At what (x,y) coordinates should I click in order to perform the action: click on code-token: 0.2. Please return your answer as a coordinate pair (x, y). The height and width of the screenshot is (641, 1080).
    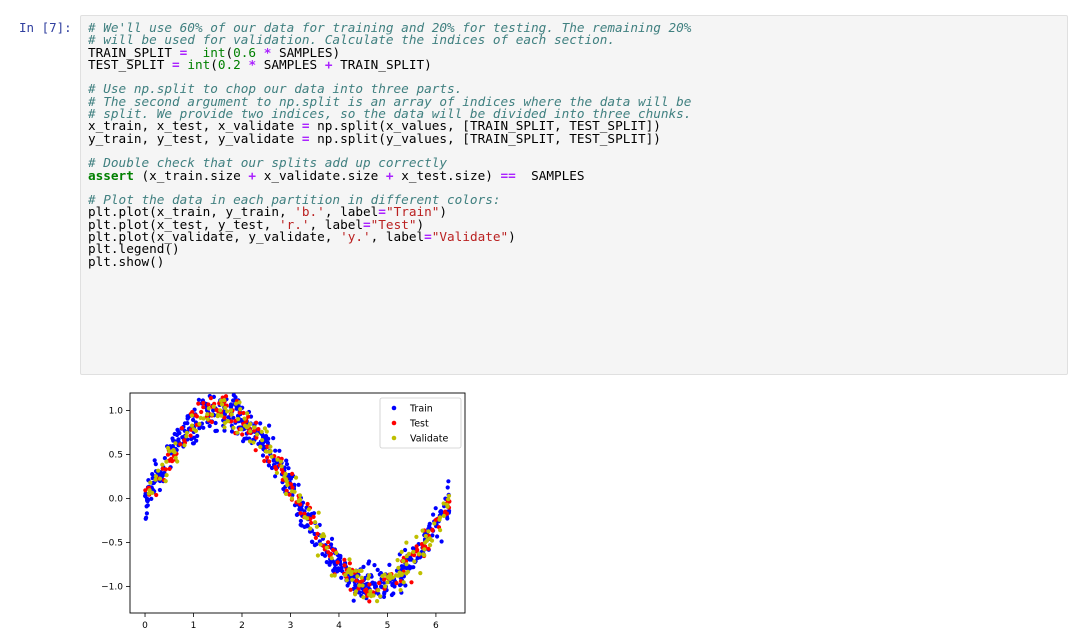
    Looking at the image, I should click on (229, 64).